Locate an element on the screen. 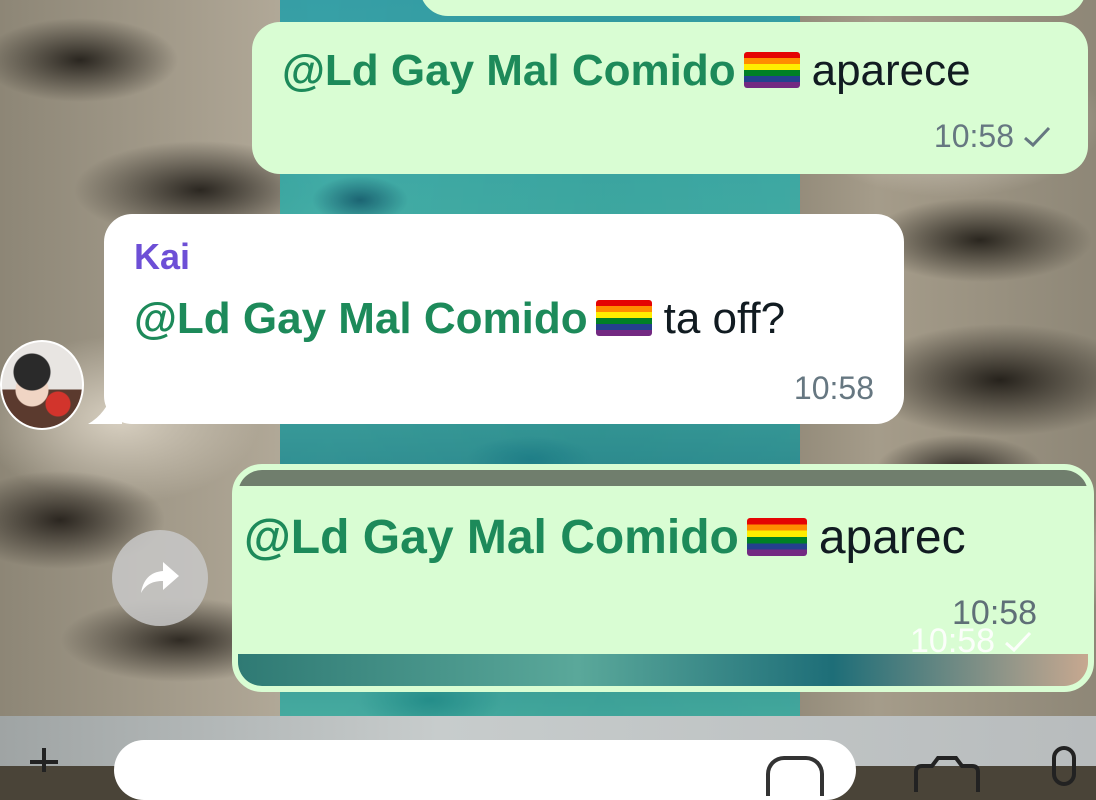 The height and width of the screenshot is (800, 1096). message-text: @Ld Gay Mal Comido ta off? is located at coordinates (459, 319).